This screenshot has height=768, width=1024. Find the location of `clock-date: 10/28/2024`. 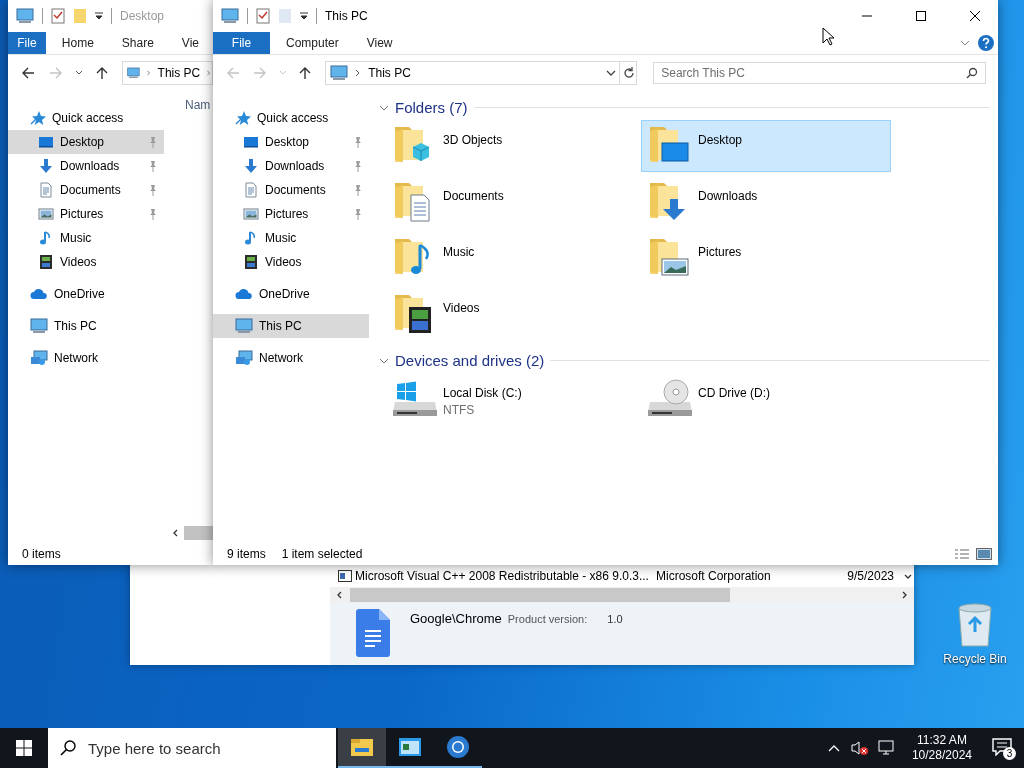

clock-date: 10/28/2024 is located at coordinates (941, 755).